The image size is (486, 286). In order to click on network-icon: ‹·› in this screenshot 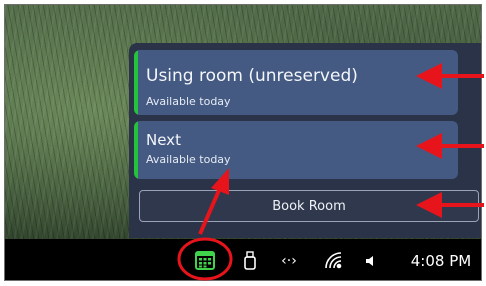, I will do `click(289, 261)`.